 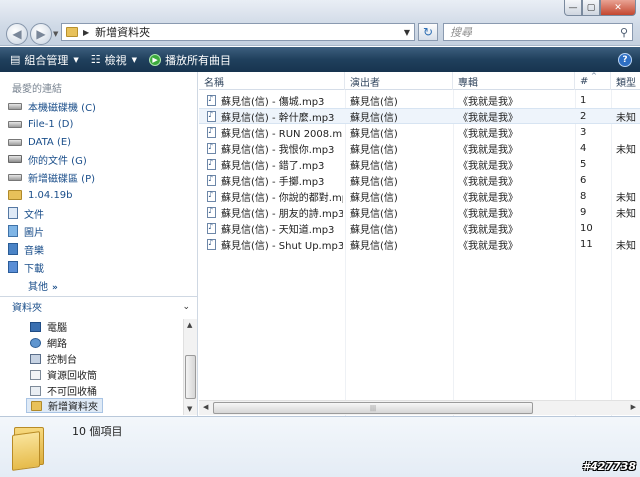 I want to click on column-header-genre: 類型, so click(x=625, y=81).